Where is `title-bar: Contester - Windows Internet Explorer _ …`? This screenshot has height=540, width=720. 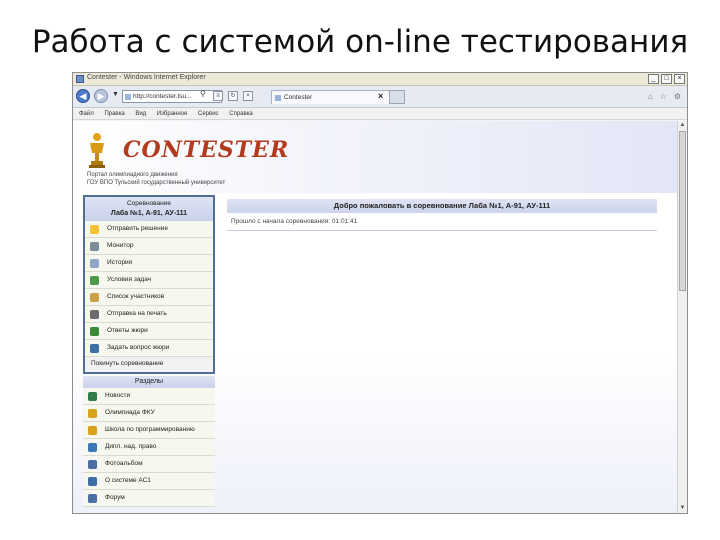 title-bar: Contester - Windows Internet Explorer _ … is located at coordinates (380, 79).